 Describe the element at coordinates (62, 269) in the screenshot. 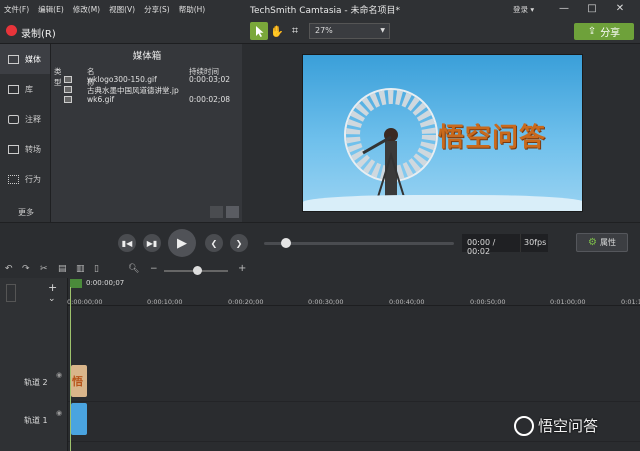

I see `copy-icon: ▤` at that location.